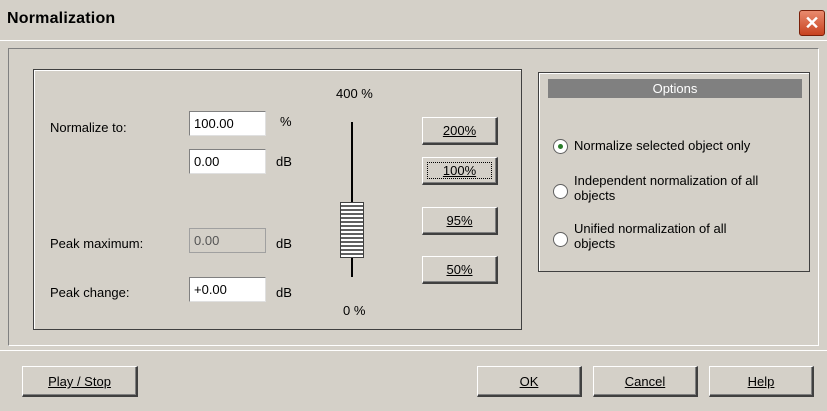 This screenshot has width=827, height=411. I want to click on preset-95-button: 95%, so click(460, 221).